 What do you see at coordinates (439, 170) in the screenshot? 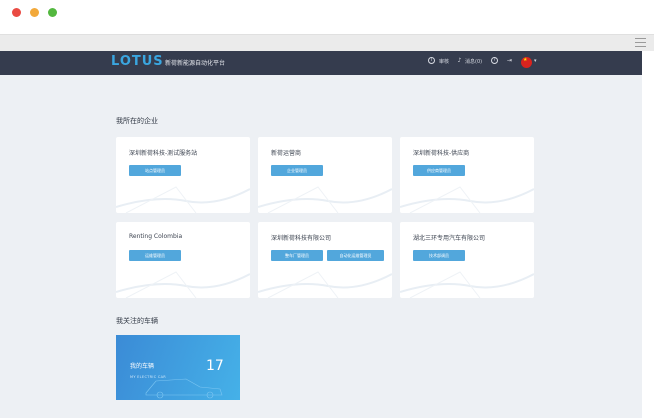
I see `role-tag: 供应商管理员` at bounding box center [439, 170].